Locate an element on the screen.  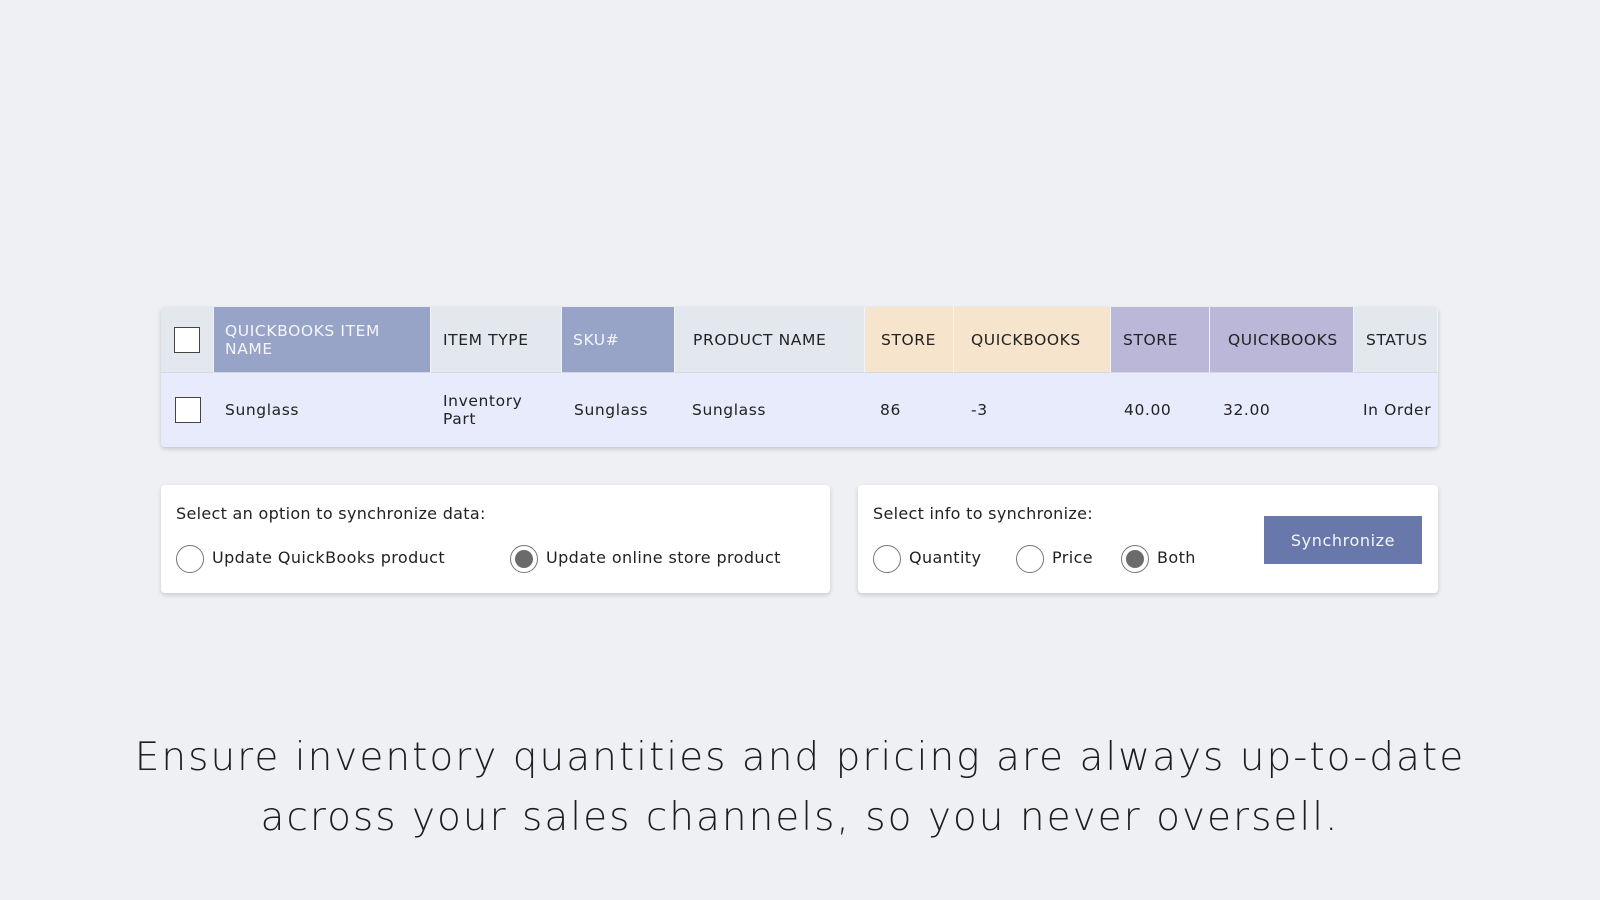
radio-label: Update online store product is located at coordinates (663, 557).